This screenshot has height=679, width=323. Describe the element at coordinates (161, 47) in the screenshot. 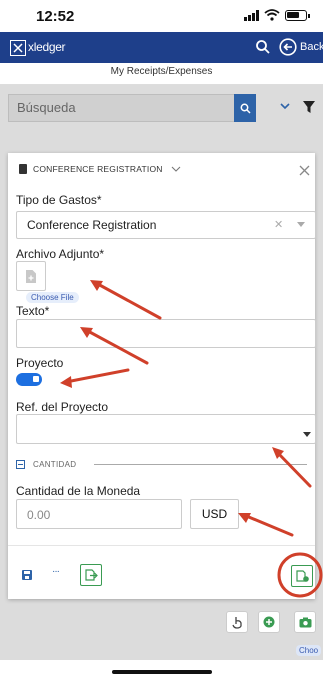

I see `app-header: xledger Back` at that location.